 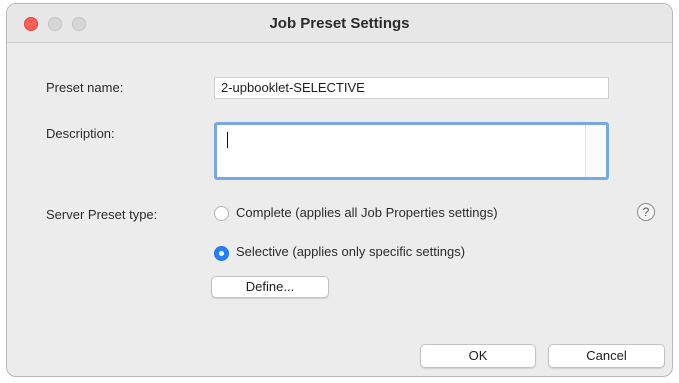 I want to click on help-icon: ?, so click(x=646, y=212).